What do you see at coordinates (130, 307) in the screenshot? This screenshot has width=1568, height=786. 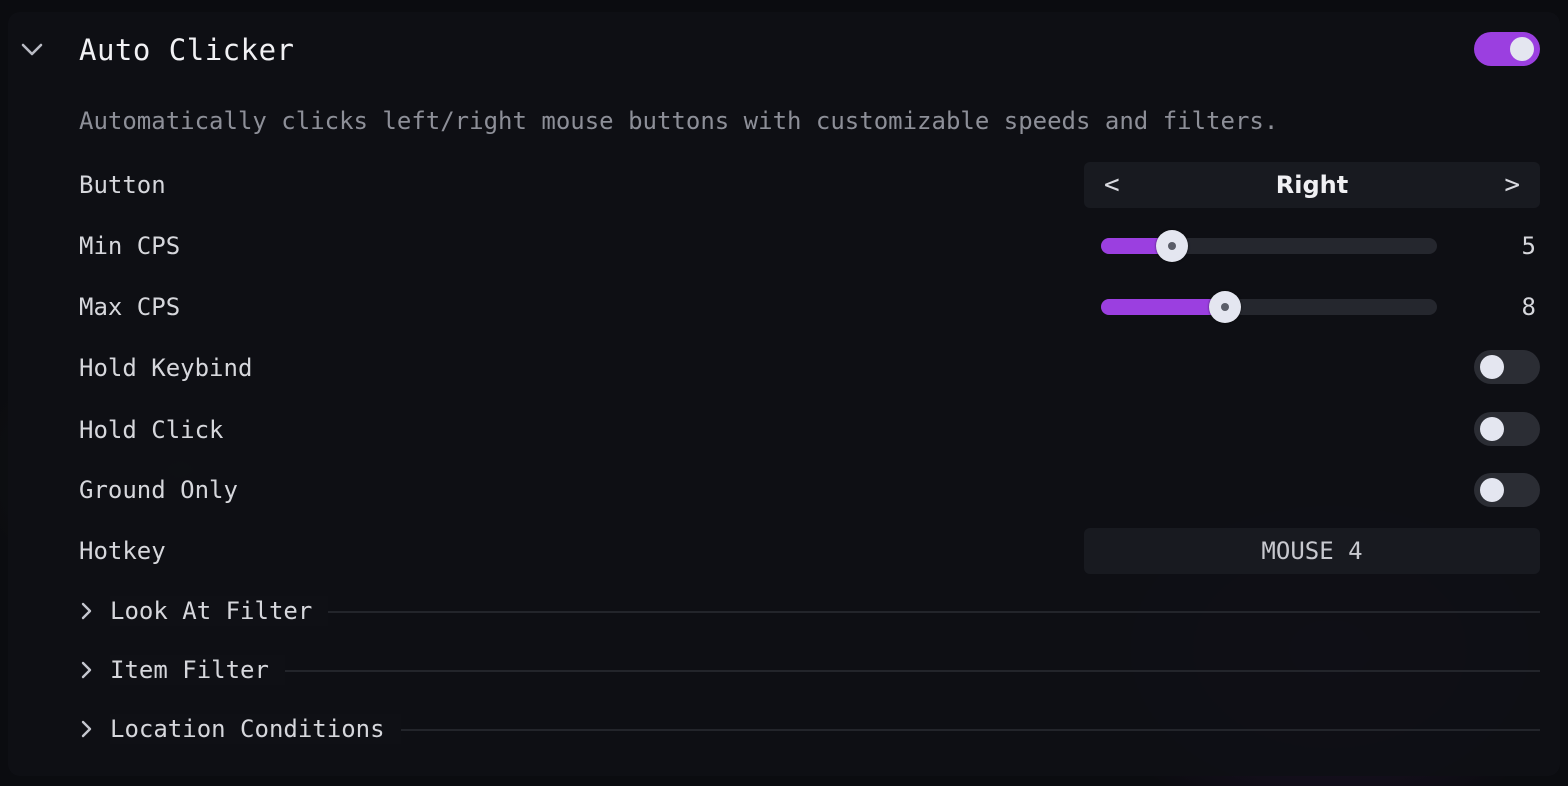 I see `max-cps-label: Max CPS` at bounding box center [130, 307].